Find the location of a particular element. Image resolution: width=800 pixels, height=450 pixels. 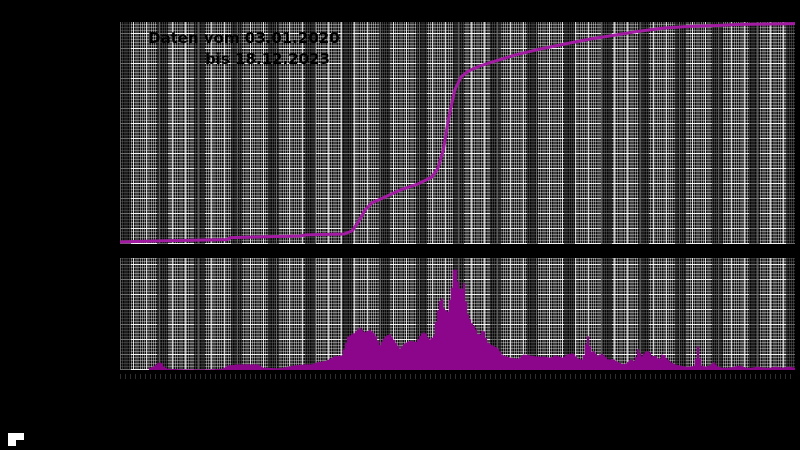

chart-title-line1: Daten vom 03.01.2020 is located at coordinates (244, 38).